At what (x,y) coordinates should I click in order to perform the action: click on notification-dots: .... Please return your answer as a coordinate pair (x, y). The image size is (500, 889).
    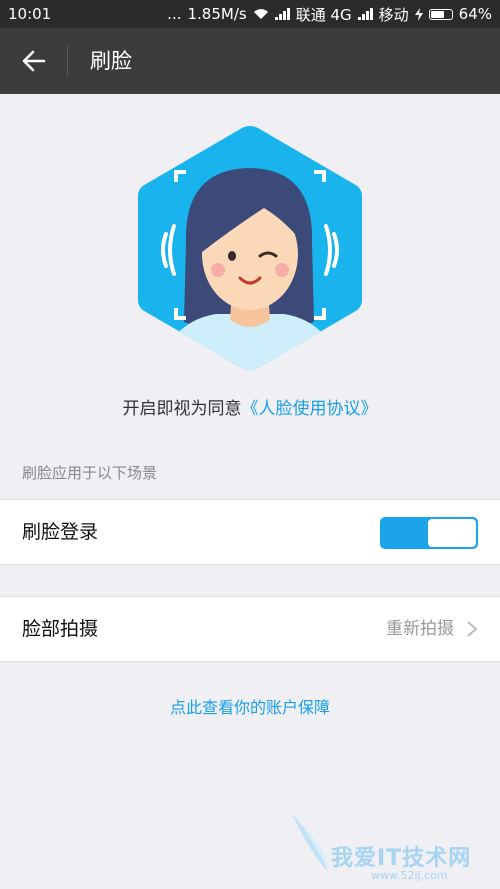
    Looking at the image, I should click on (174, 14).